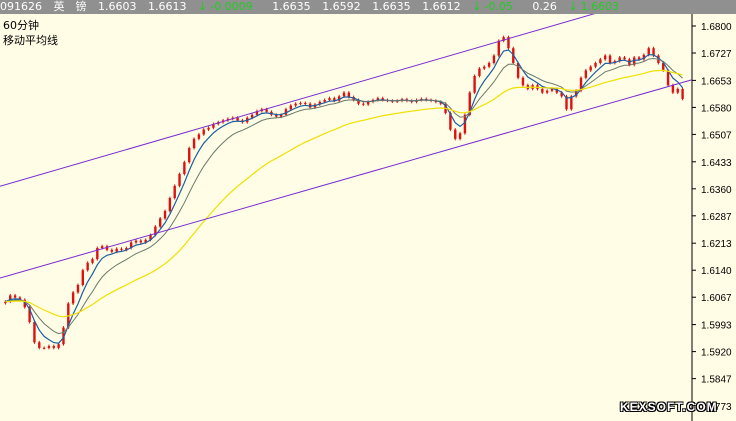  What do you see at coordinates (716, 27) in the screenshot?
I see `y-tick-label: 1.6800` at bounding box center [716, 27].